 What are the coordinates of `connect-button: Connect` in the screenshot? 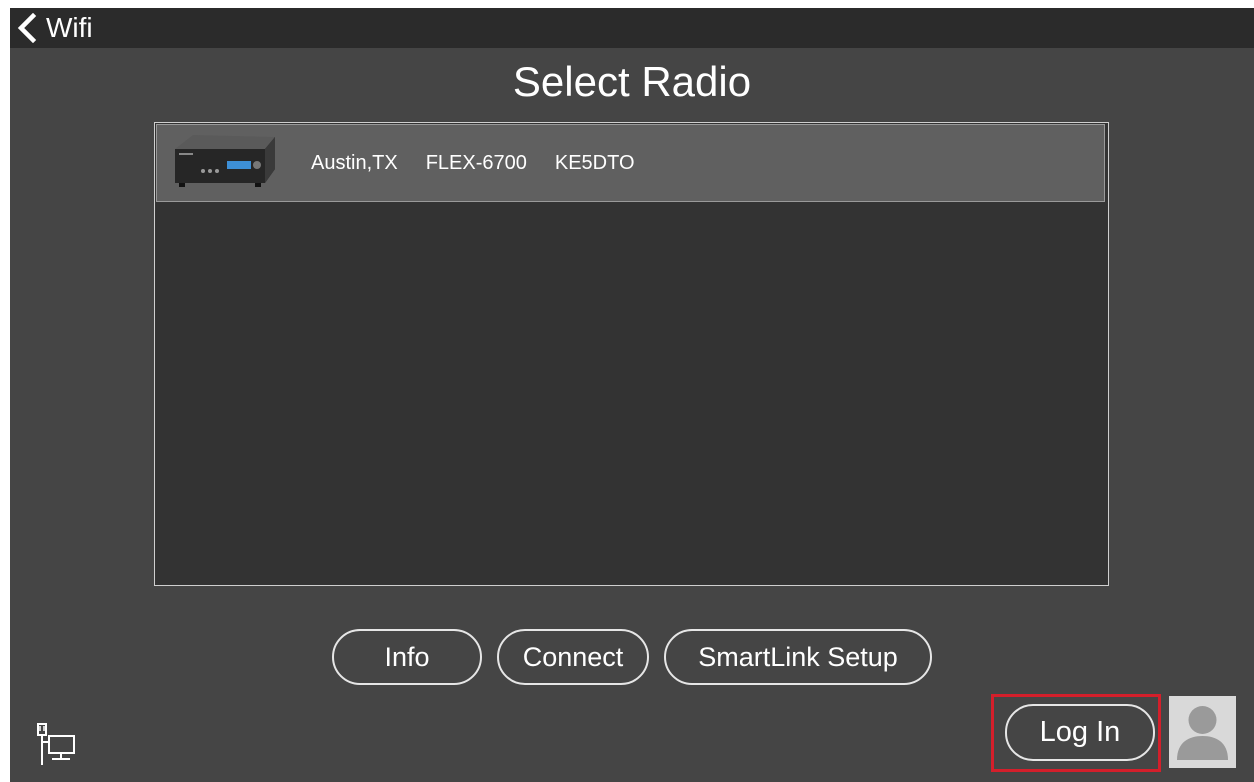 It's located at (573, 657).